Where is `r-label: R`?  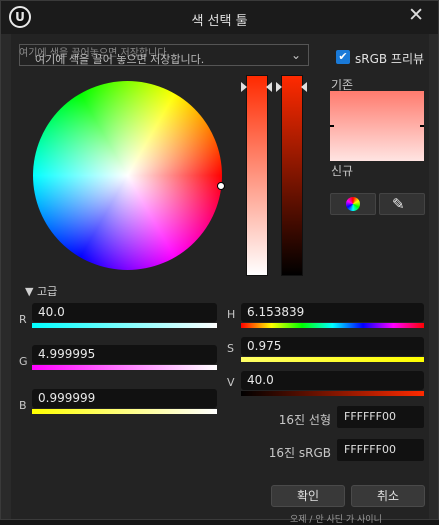
r-label: R is located at coordinates (23, 319).